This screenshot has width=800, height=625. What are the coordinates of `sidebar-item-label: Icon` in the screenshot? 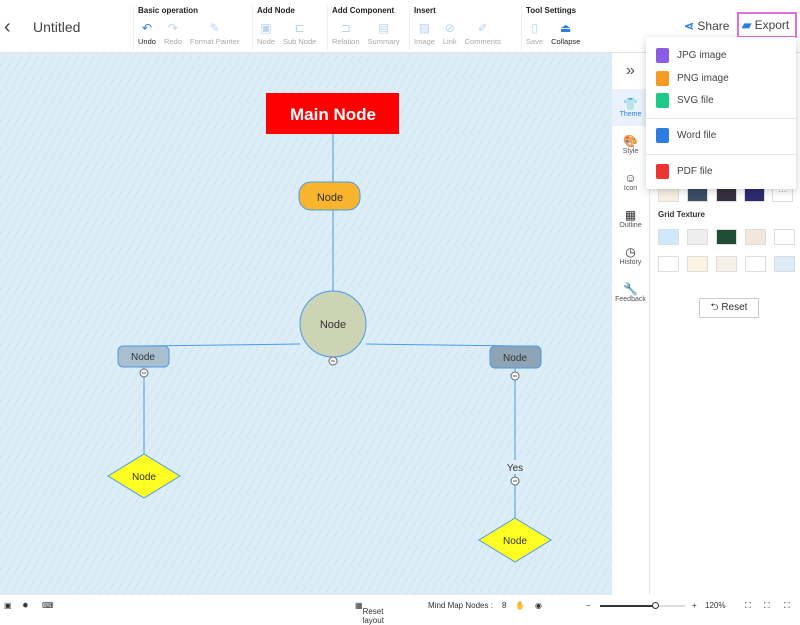 It's located at (630, 188).